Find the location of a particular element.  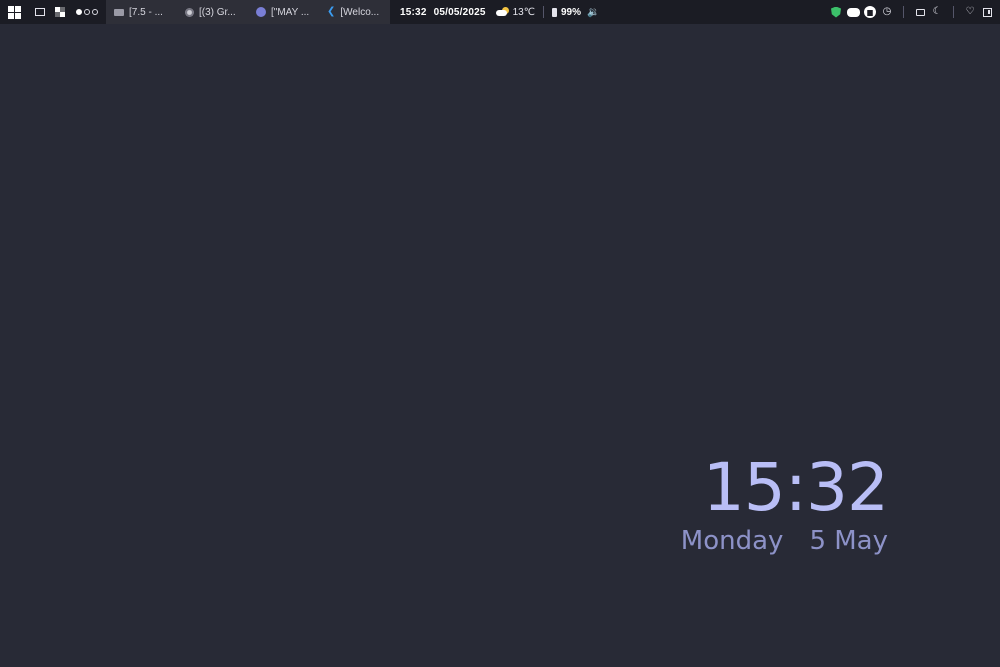

desktop-clock-date: Monday 5 May is located at coordinates (784, 541).